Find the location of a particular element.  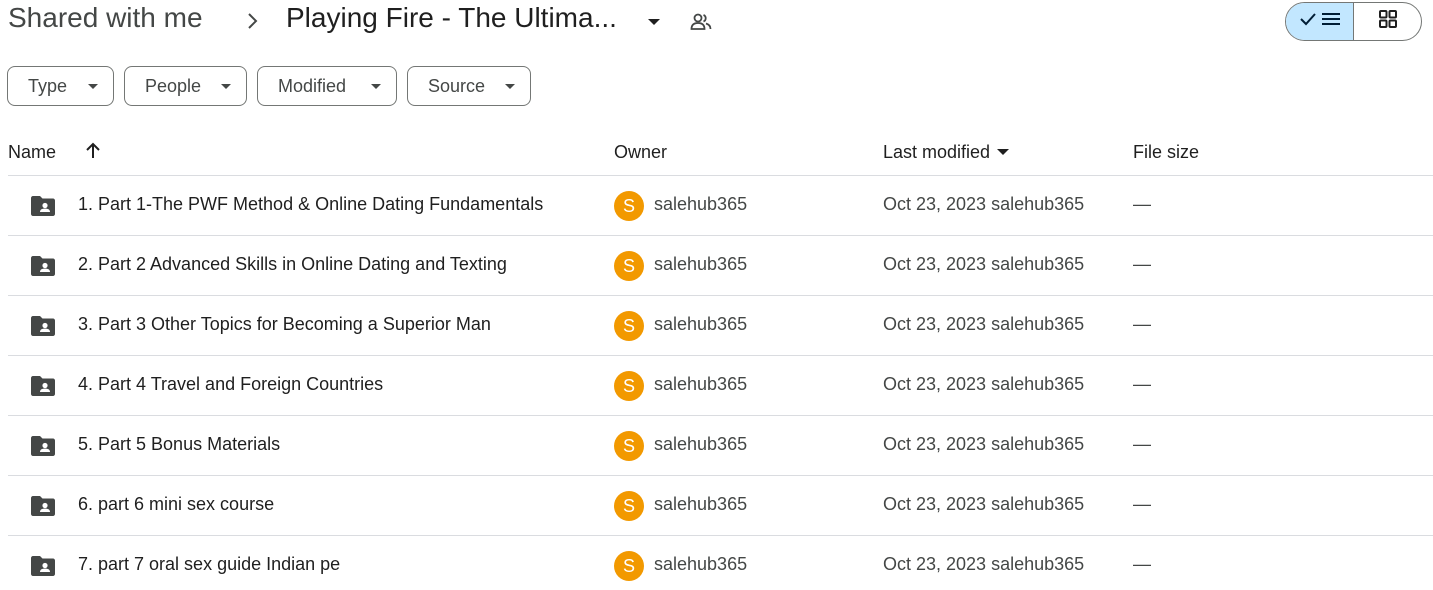

breadcrumb-shared-with-me: Shared with me is located at coordinates (105, 18).